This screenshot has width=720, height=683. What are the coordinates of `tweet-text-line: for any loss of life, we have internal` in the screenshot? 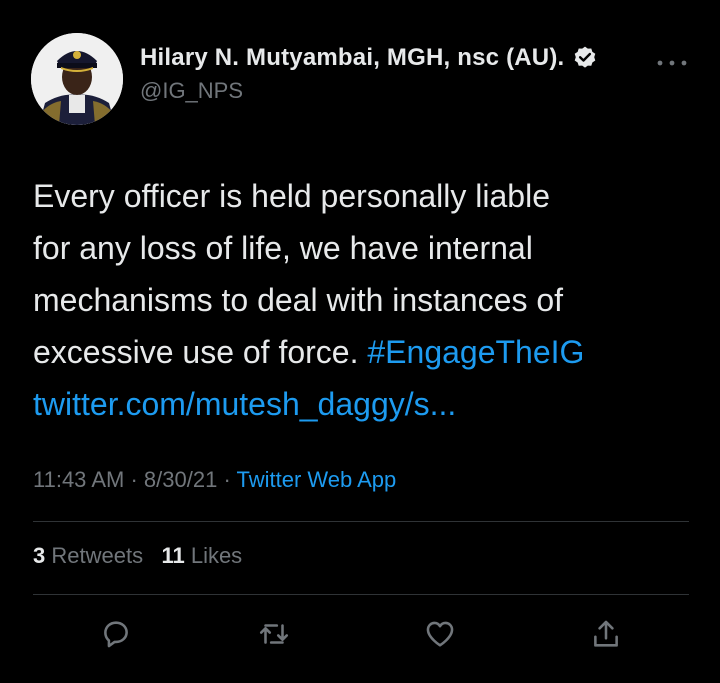 It's located at (283, 248).